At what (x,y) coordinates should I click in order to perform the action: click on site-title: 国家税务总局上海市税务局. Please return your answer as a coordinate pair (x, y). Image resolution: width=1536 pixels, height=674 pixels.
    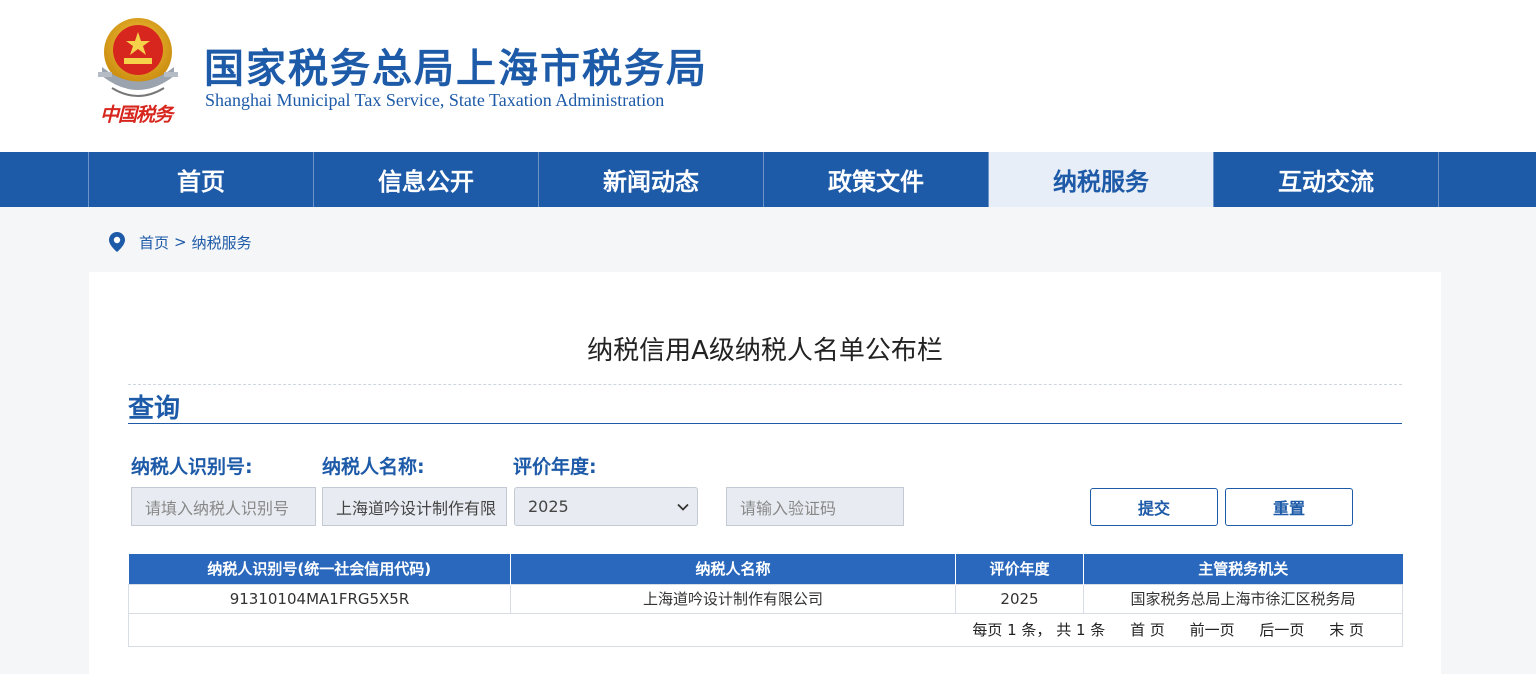
    Looking at the image, I should click on (456, 69).